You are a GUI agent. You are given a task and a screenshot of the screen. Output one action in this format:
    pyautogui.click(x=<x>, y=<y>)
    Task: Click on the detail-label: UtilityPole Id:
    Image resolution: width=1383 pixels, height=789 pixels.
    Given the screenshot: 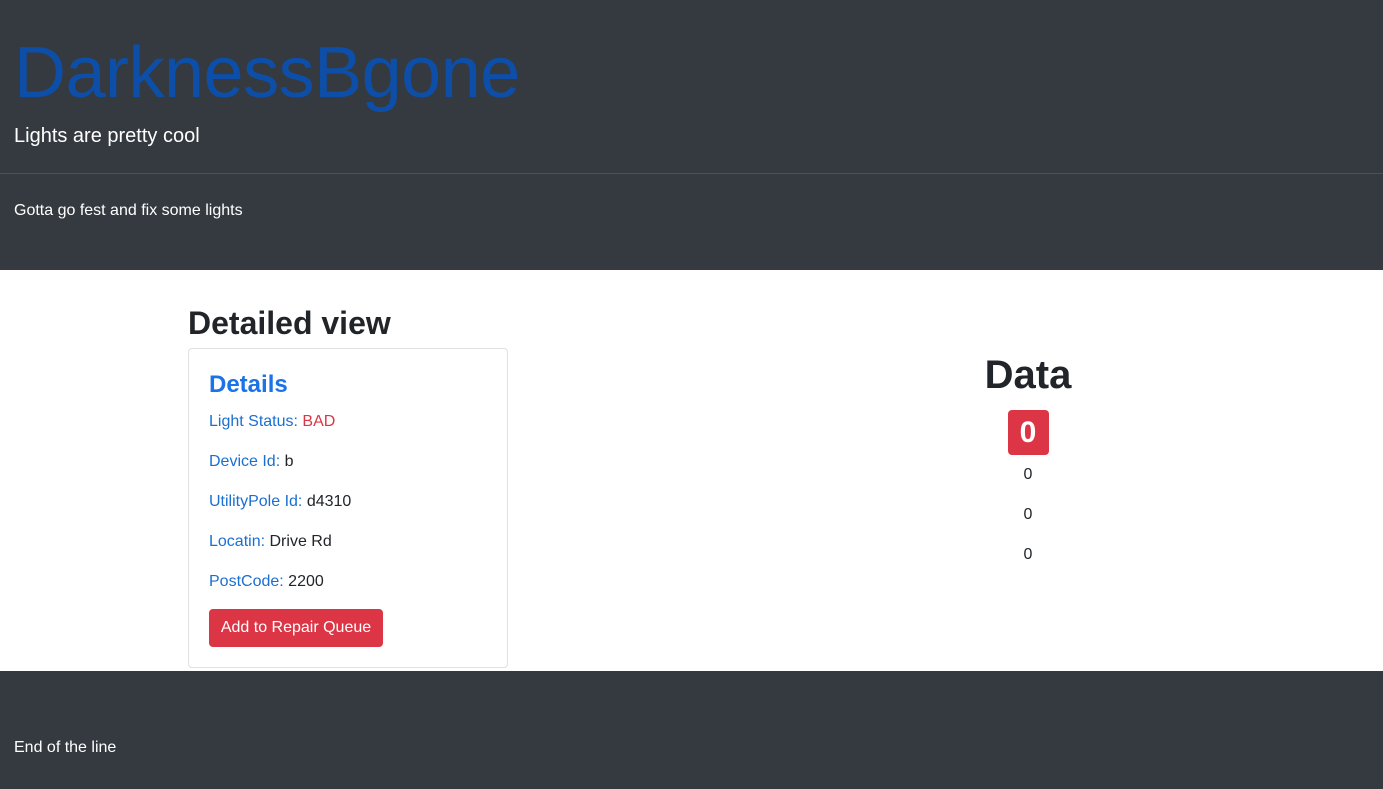 What is the action you would take?
    pyautogui.click(x=256, y=501)
    